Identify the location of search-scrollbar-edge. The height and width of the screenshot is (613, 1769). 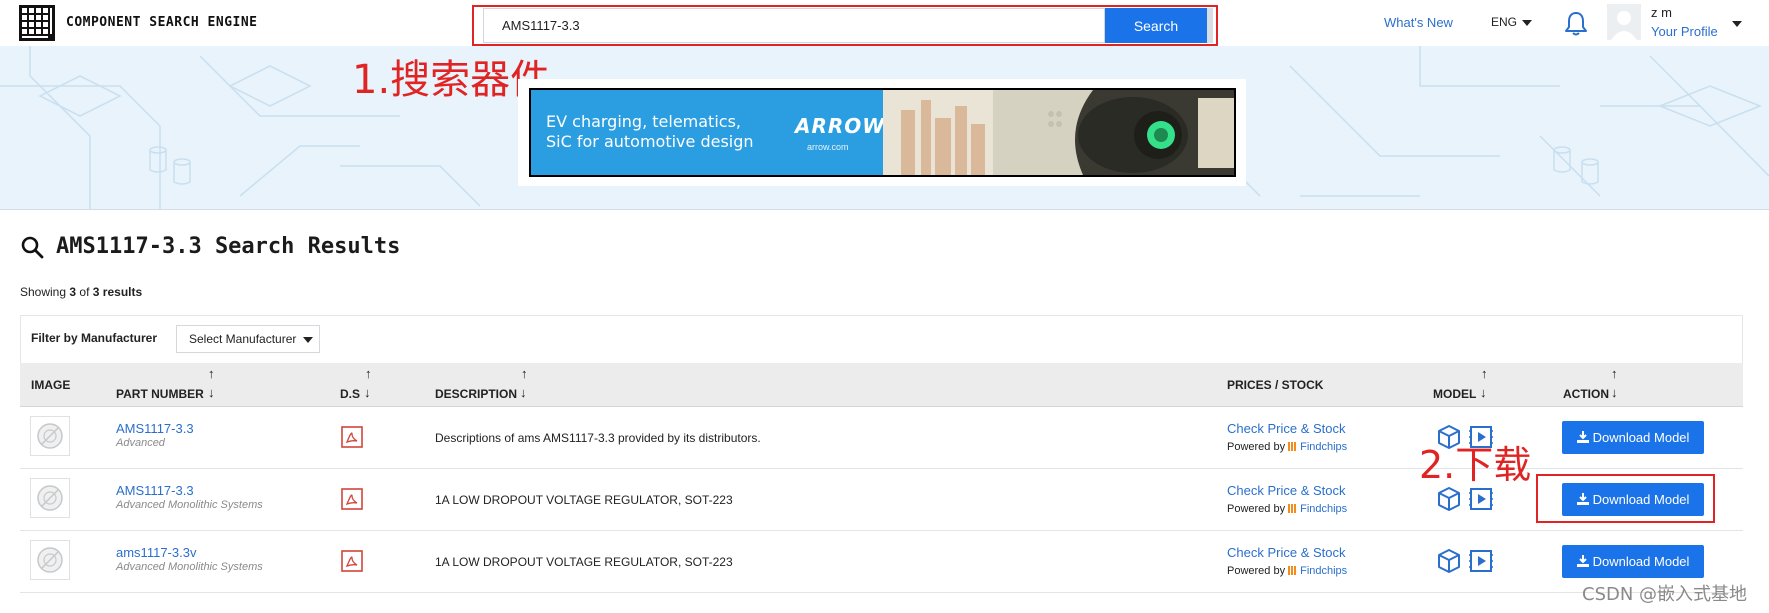
(1210, 25).